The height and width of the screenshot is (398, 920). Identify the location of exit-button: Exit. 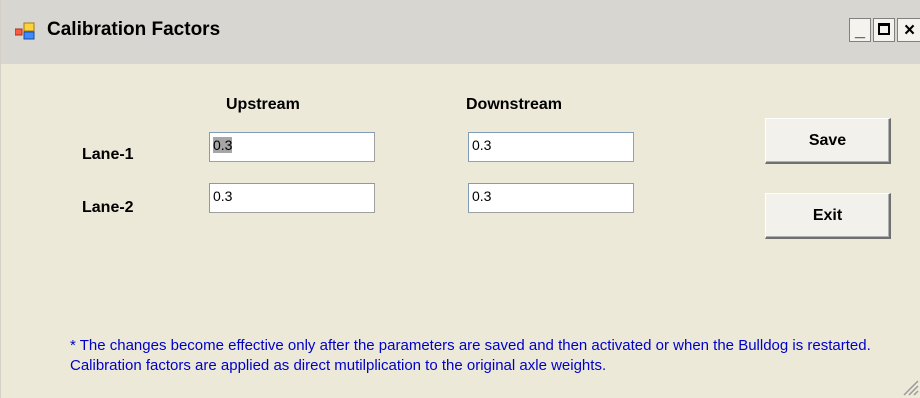
(828, 216).